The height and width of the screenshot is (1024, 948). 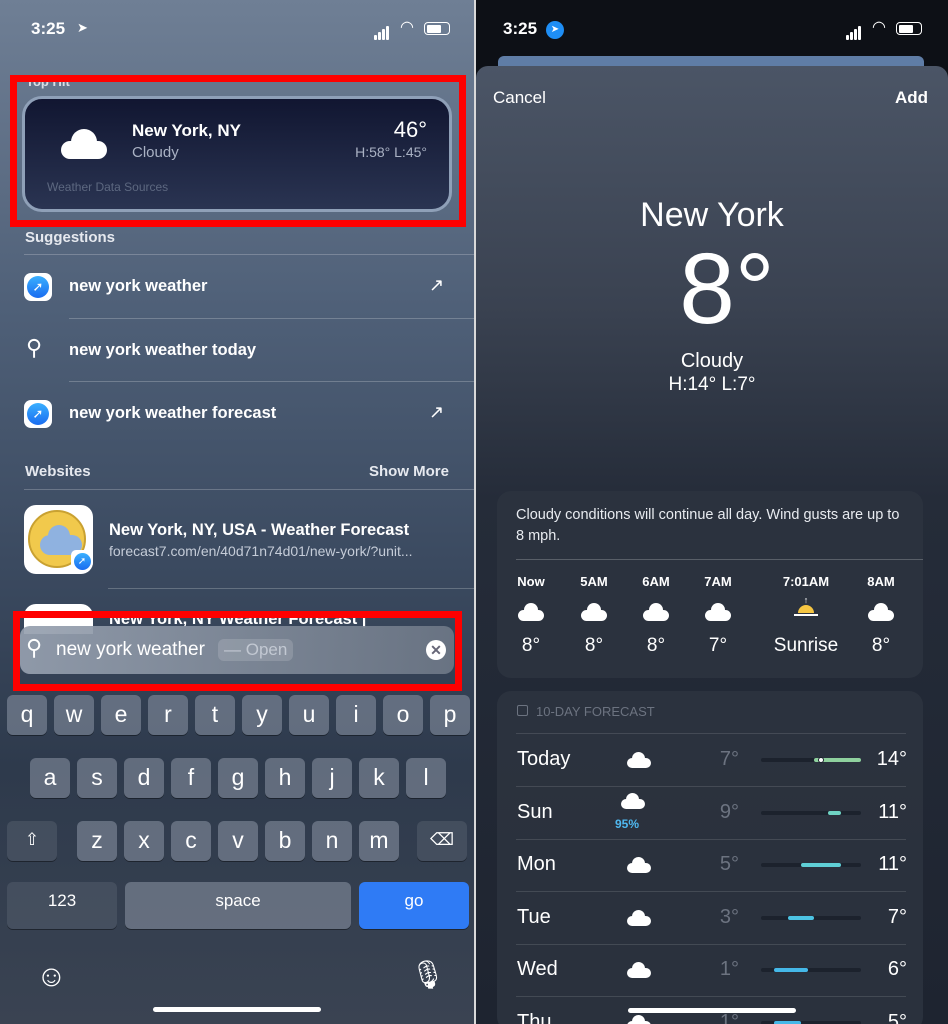 I want to click on key-u: u, so click(x=309, y=715).